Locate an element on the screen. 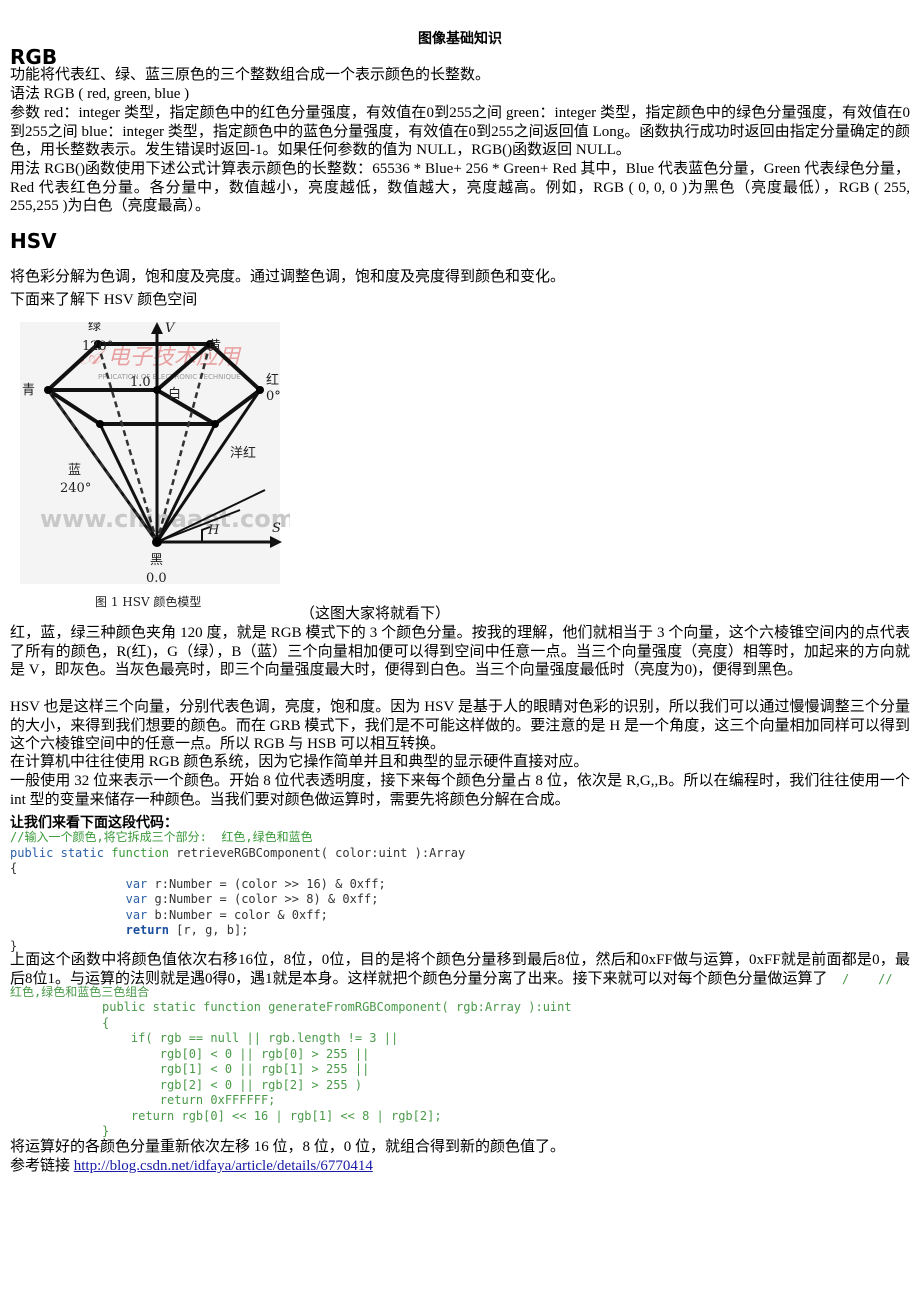  label-cyan: 青 is located at coordinates (28, 390).